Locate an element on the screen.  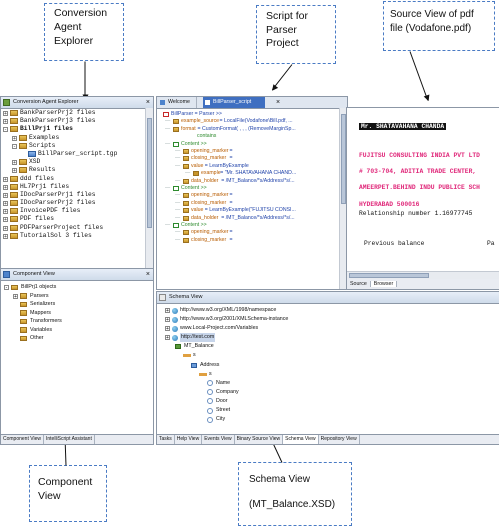
schema-item-label: www.Local-Project.com/Variables is located at coordinates (219, 328).